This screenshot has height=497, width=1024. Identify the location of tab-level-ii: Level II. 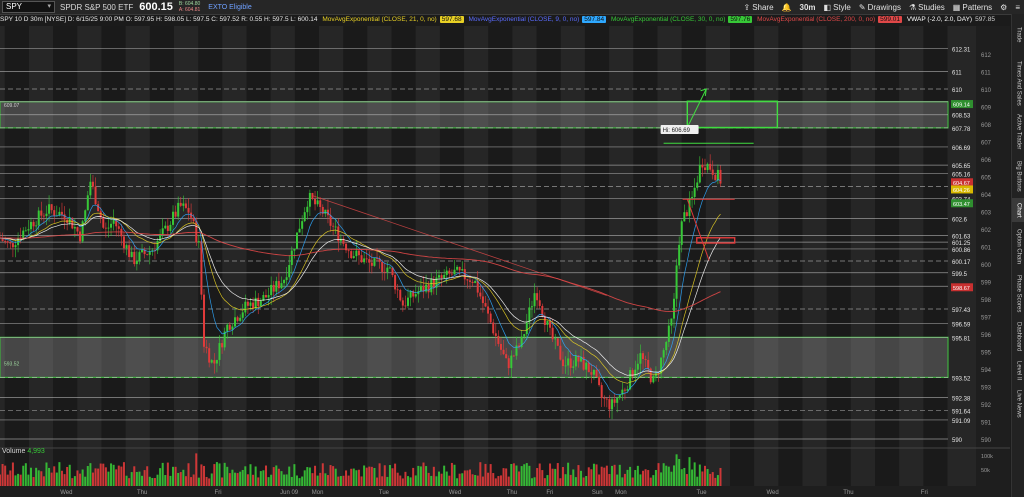
(1018, 371).